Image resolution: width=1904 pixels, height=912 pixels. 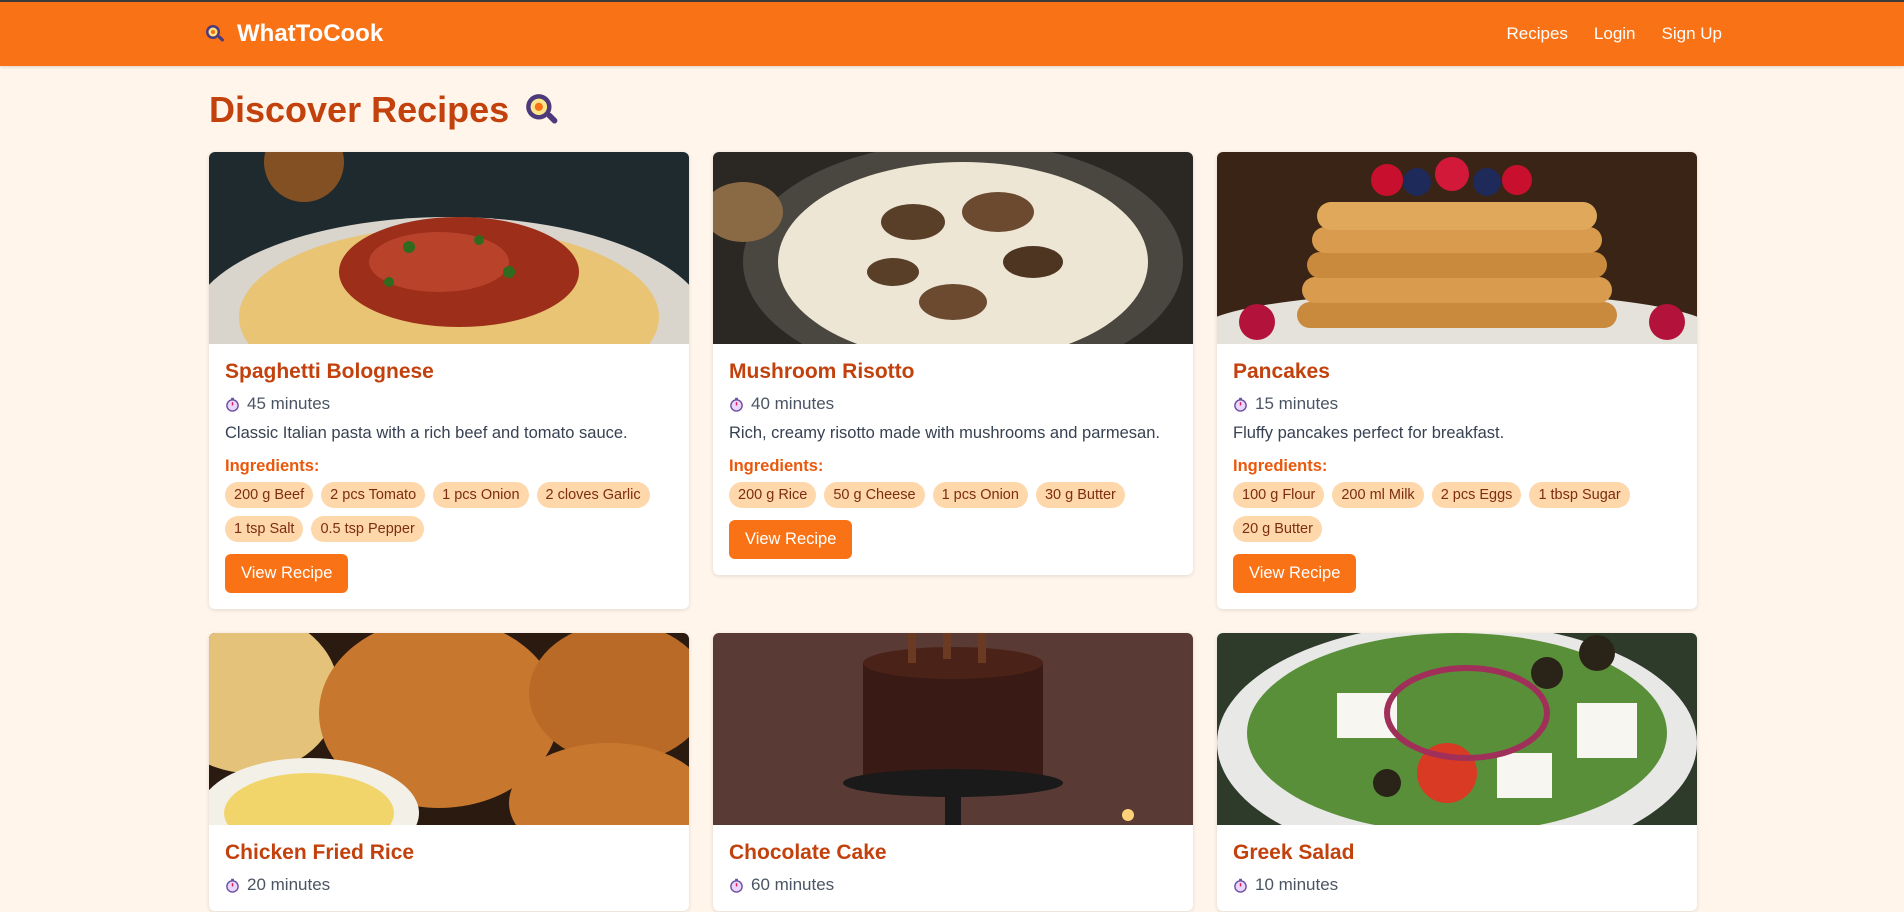 I want to click on page-title-text: Discover Recipes, so click(x=359, y=109).